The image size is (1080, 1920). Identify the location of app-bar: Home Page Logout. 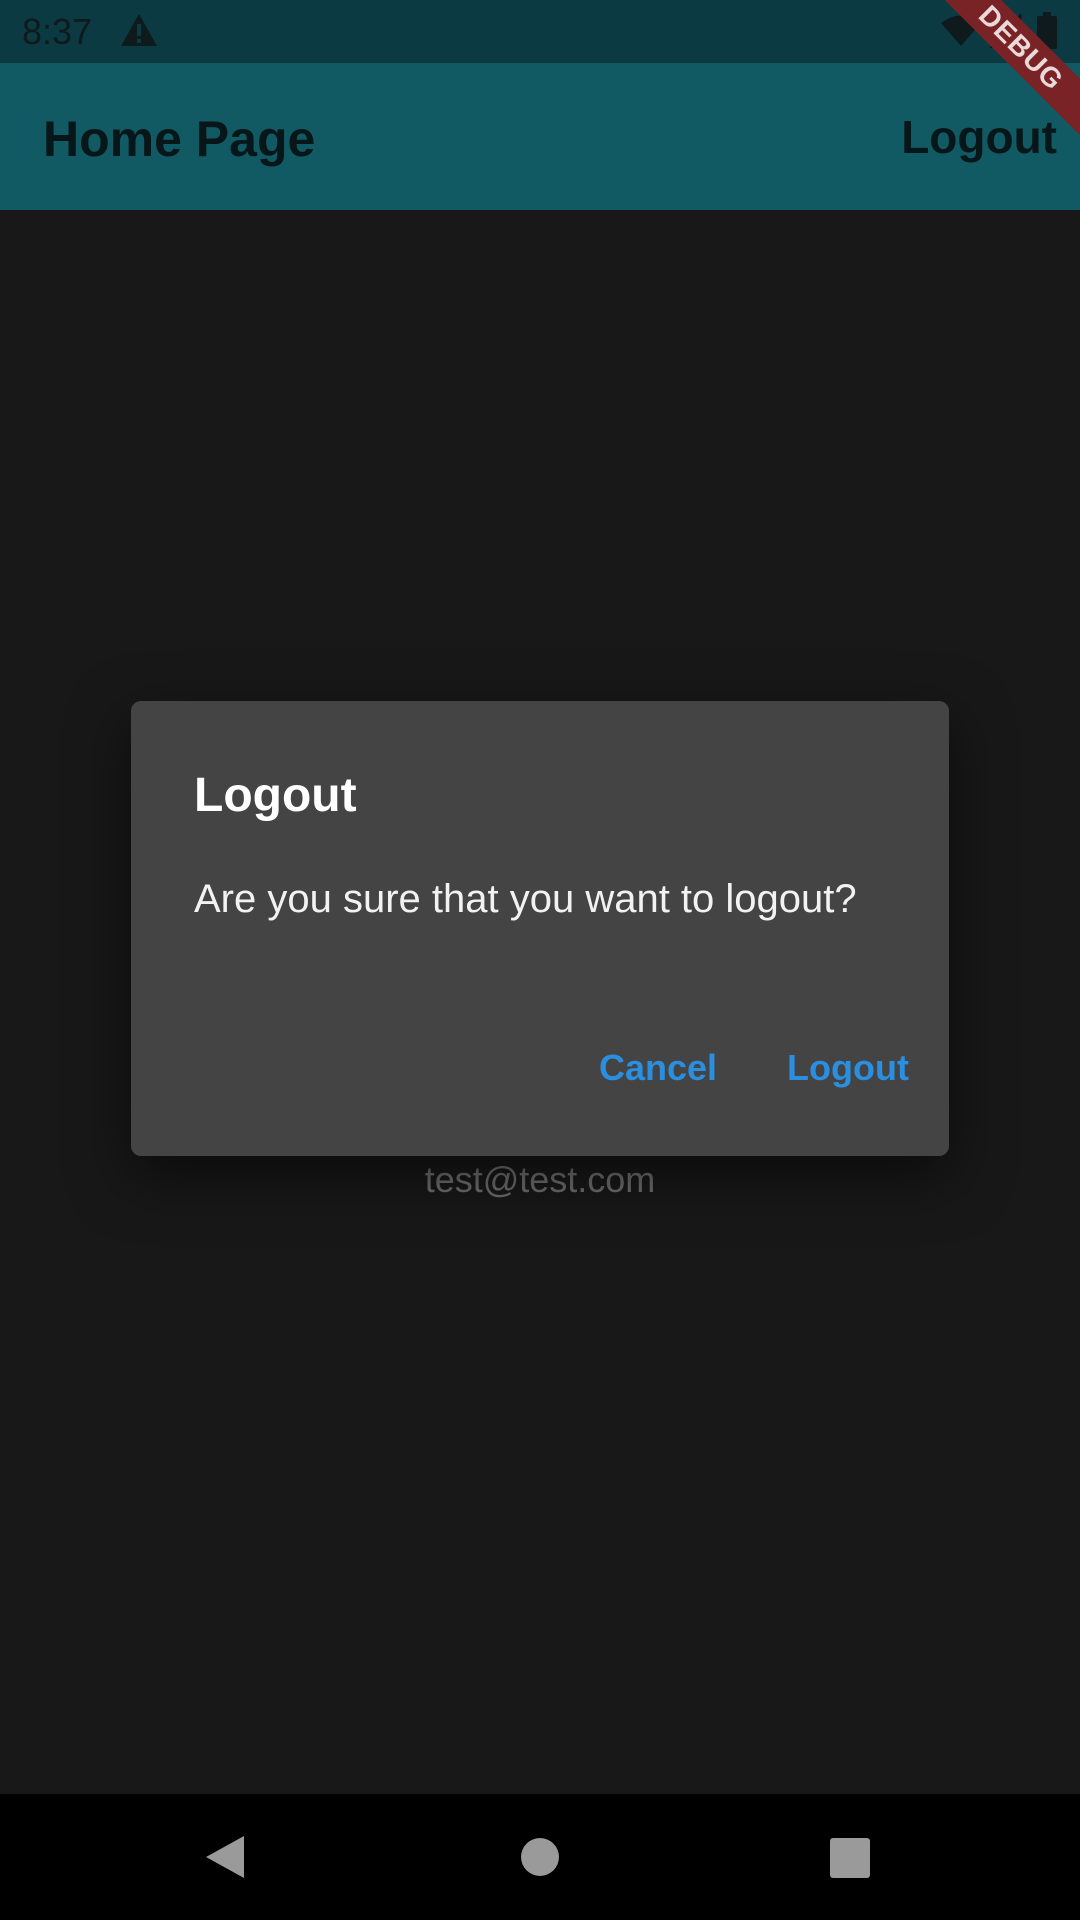
(540, 136).